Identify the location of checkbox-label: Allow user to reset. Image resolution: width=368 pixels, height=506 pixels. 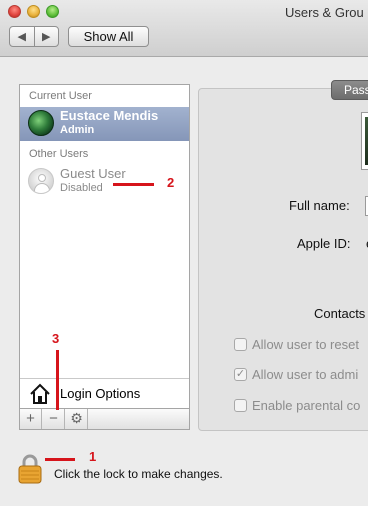
(305, 344).